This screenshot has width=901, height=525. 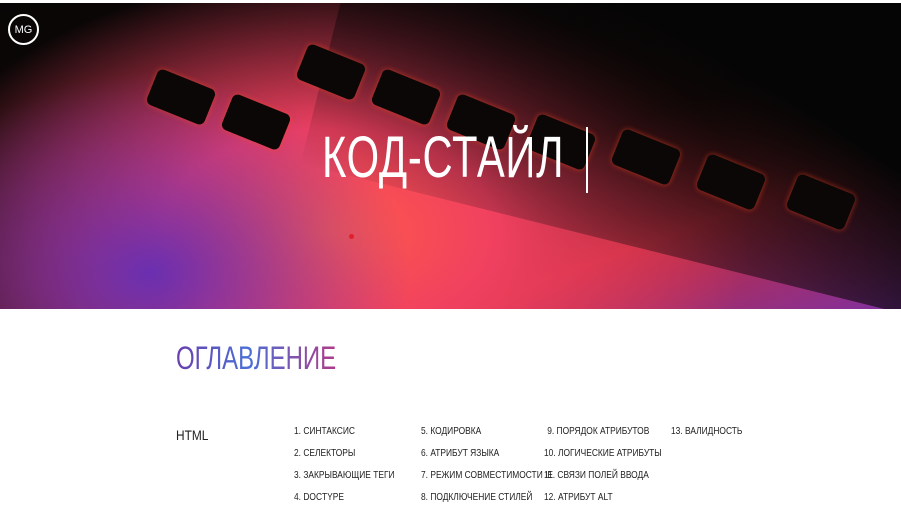 I want to click on toc-link: 10. ЛОГИЧЕСКИЕ АТРИБУТЫ, so click(x=603, y=458).